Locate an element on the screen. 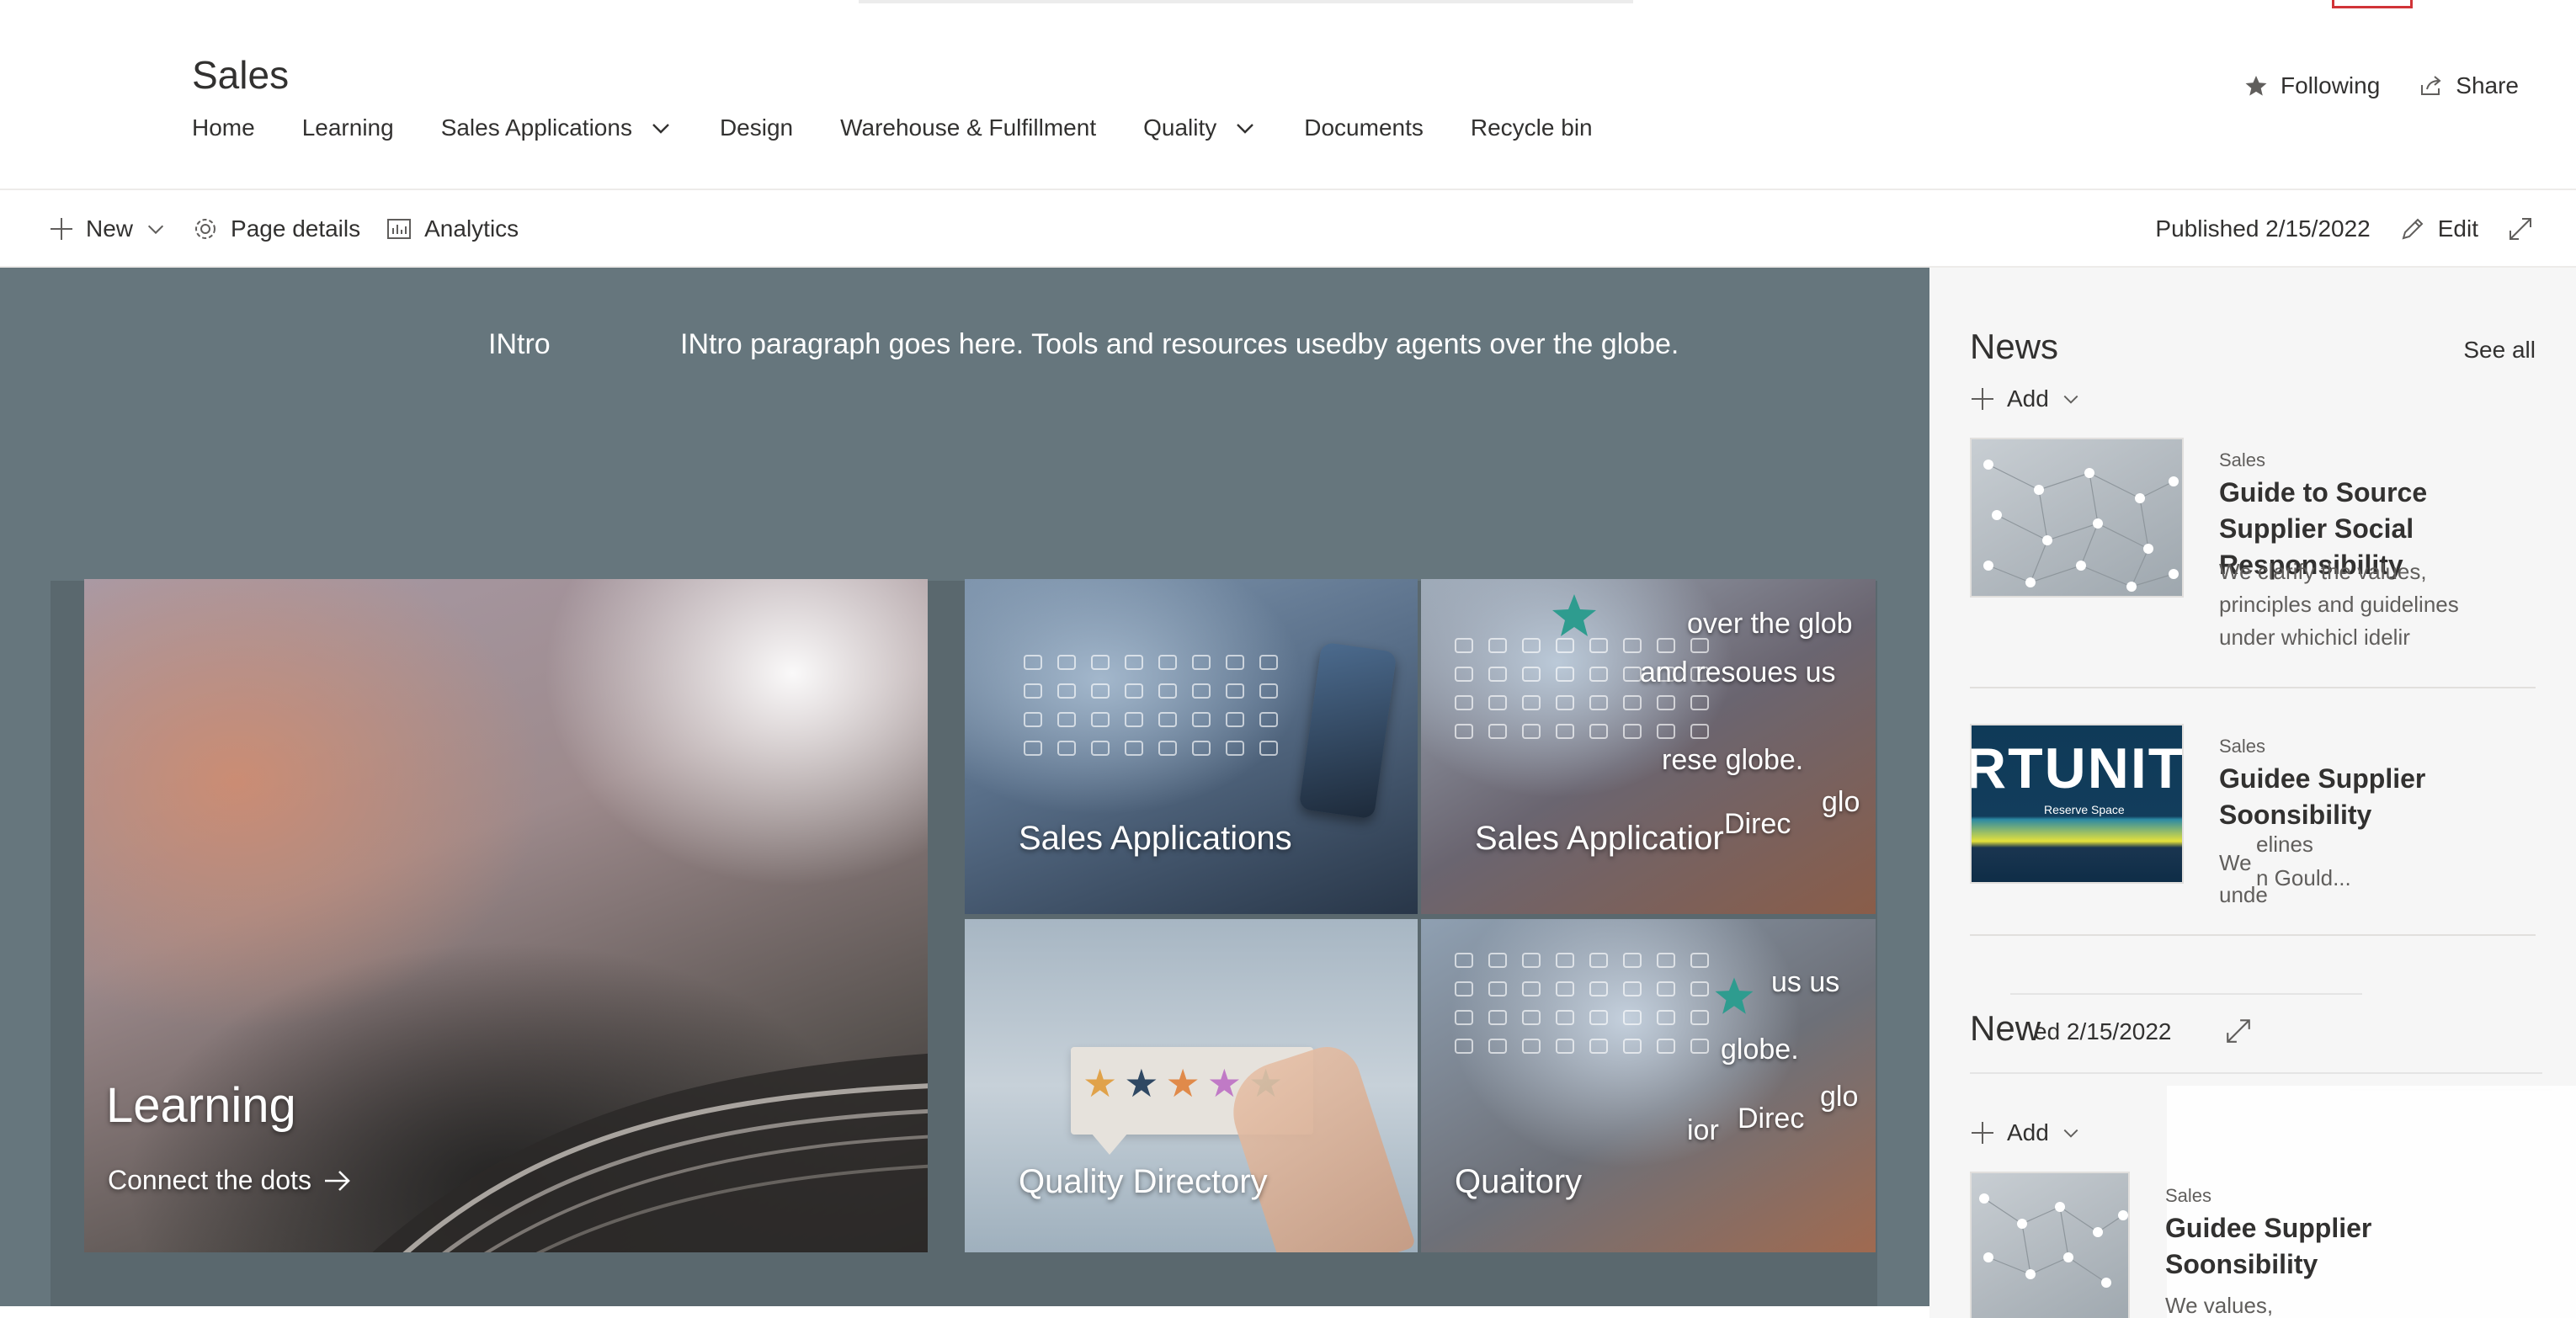 The image size is (2576, 1318). nav-label: Documents is located at coordinates (1364, 127).